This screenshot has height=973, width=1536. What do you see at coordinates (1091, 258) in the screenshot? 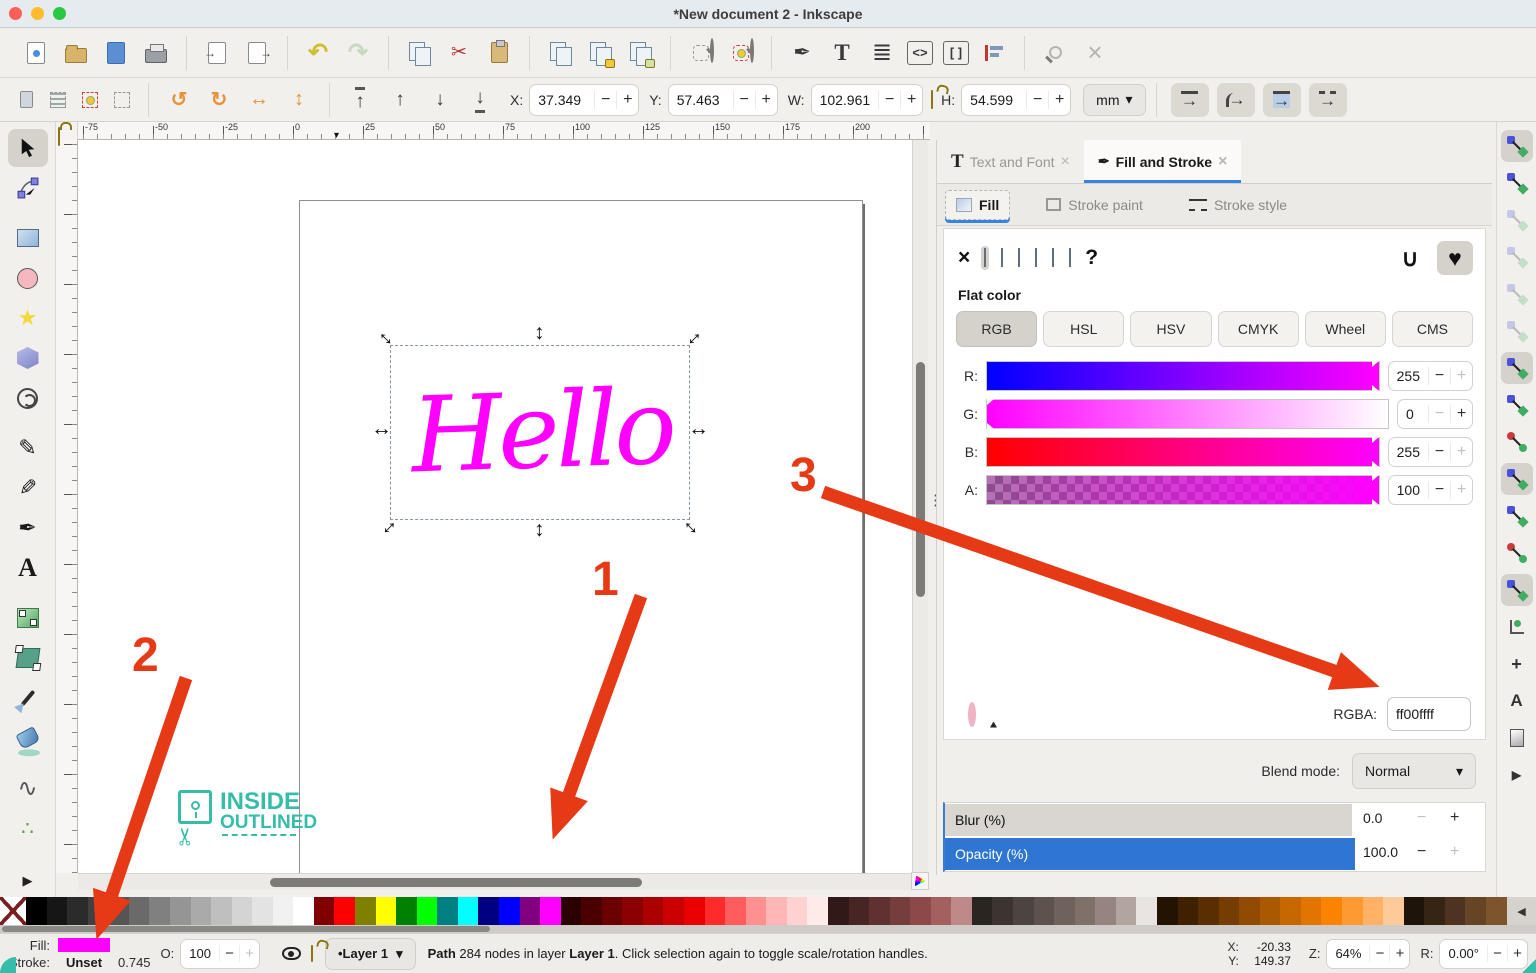
I see `unknown-paint-icon: ?` at bounding box center [1091, 258].